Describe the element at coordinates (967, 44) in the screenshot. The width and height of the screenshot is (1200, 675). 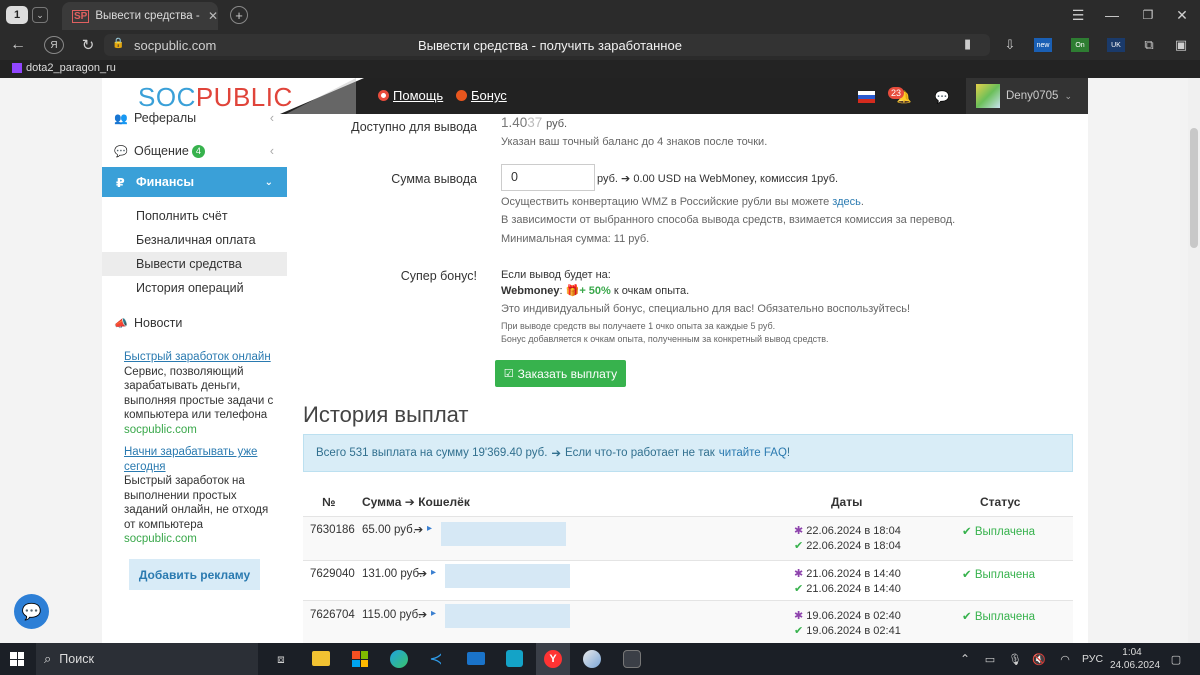
I see `bookmark-icon: ▮` at that location.